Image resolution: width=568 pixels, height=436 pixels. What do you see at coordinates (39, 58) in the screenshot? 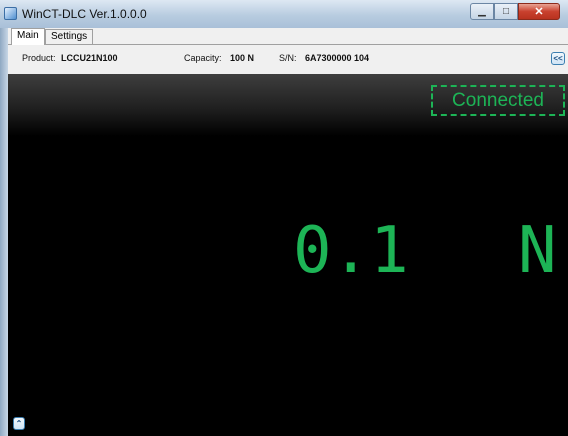
I see `product-label: Product:` at bounding box center [39, 58].